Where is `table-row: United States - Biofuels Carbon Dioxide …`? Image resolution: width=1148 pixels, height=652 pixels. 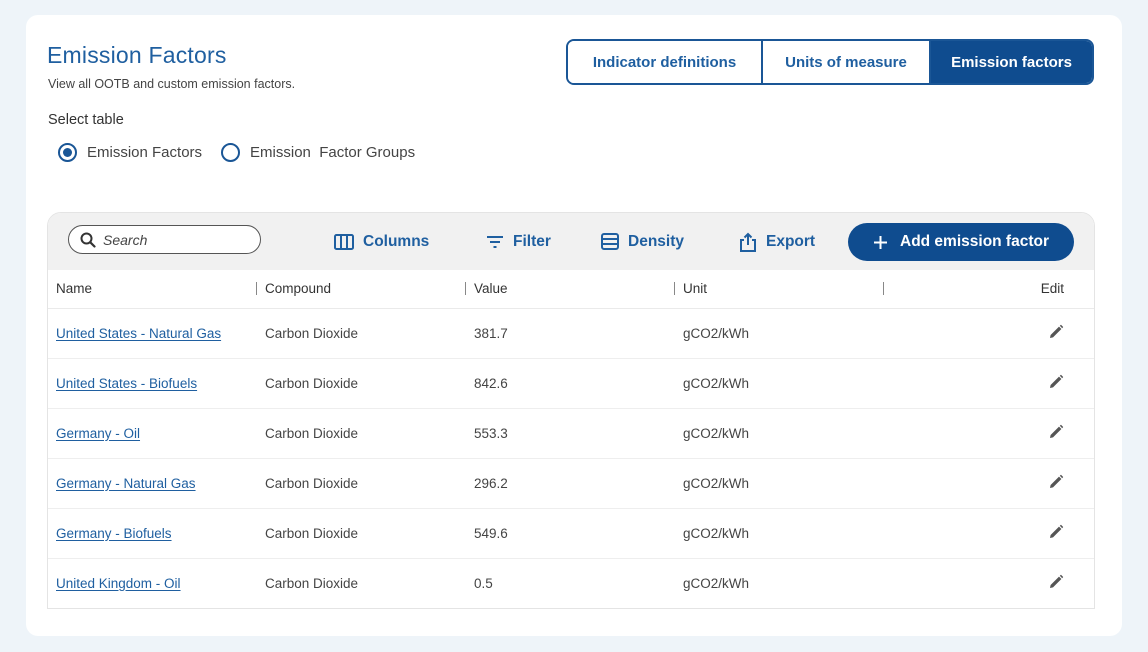
table-row: United States - Biofuels Carbon Dioxide … is located at coordinates (571, 383).